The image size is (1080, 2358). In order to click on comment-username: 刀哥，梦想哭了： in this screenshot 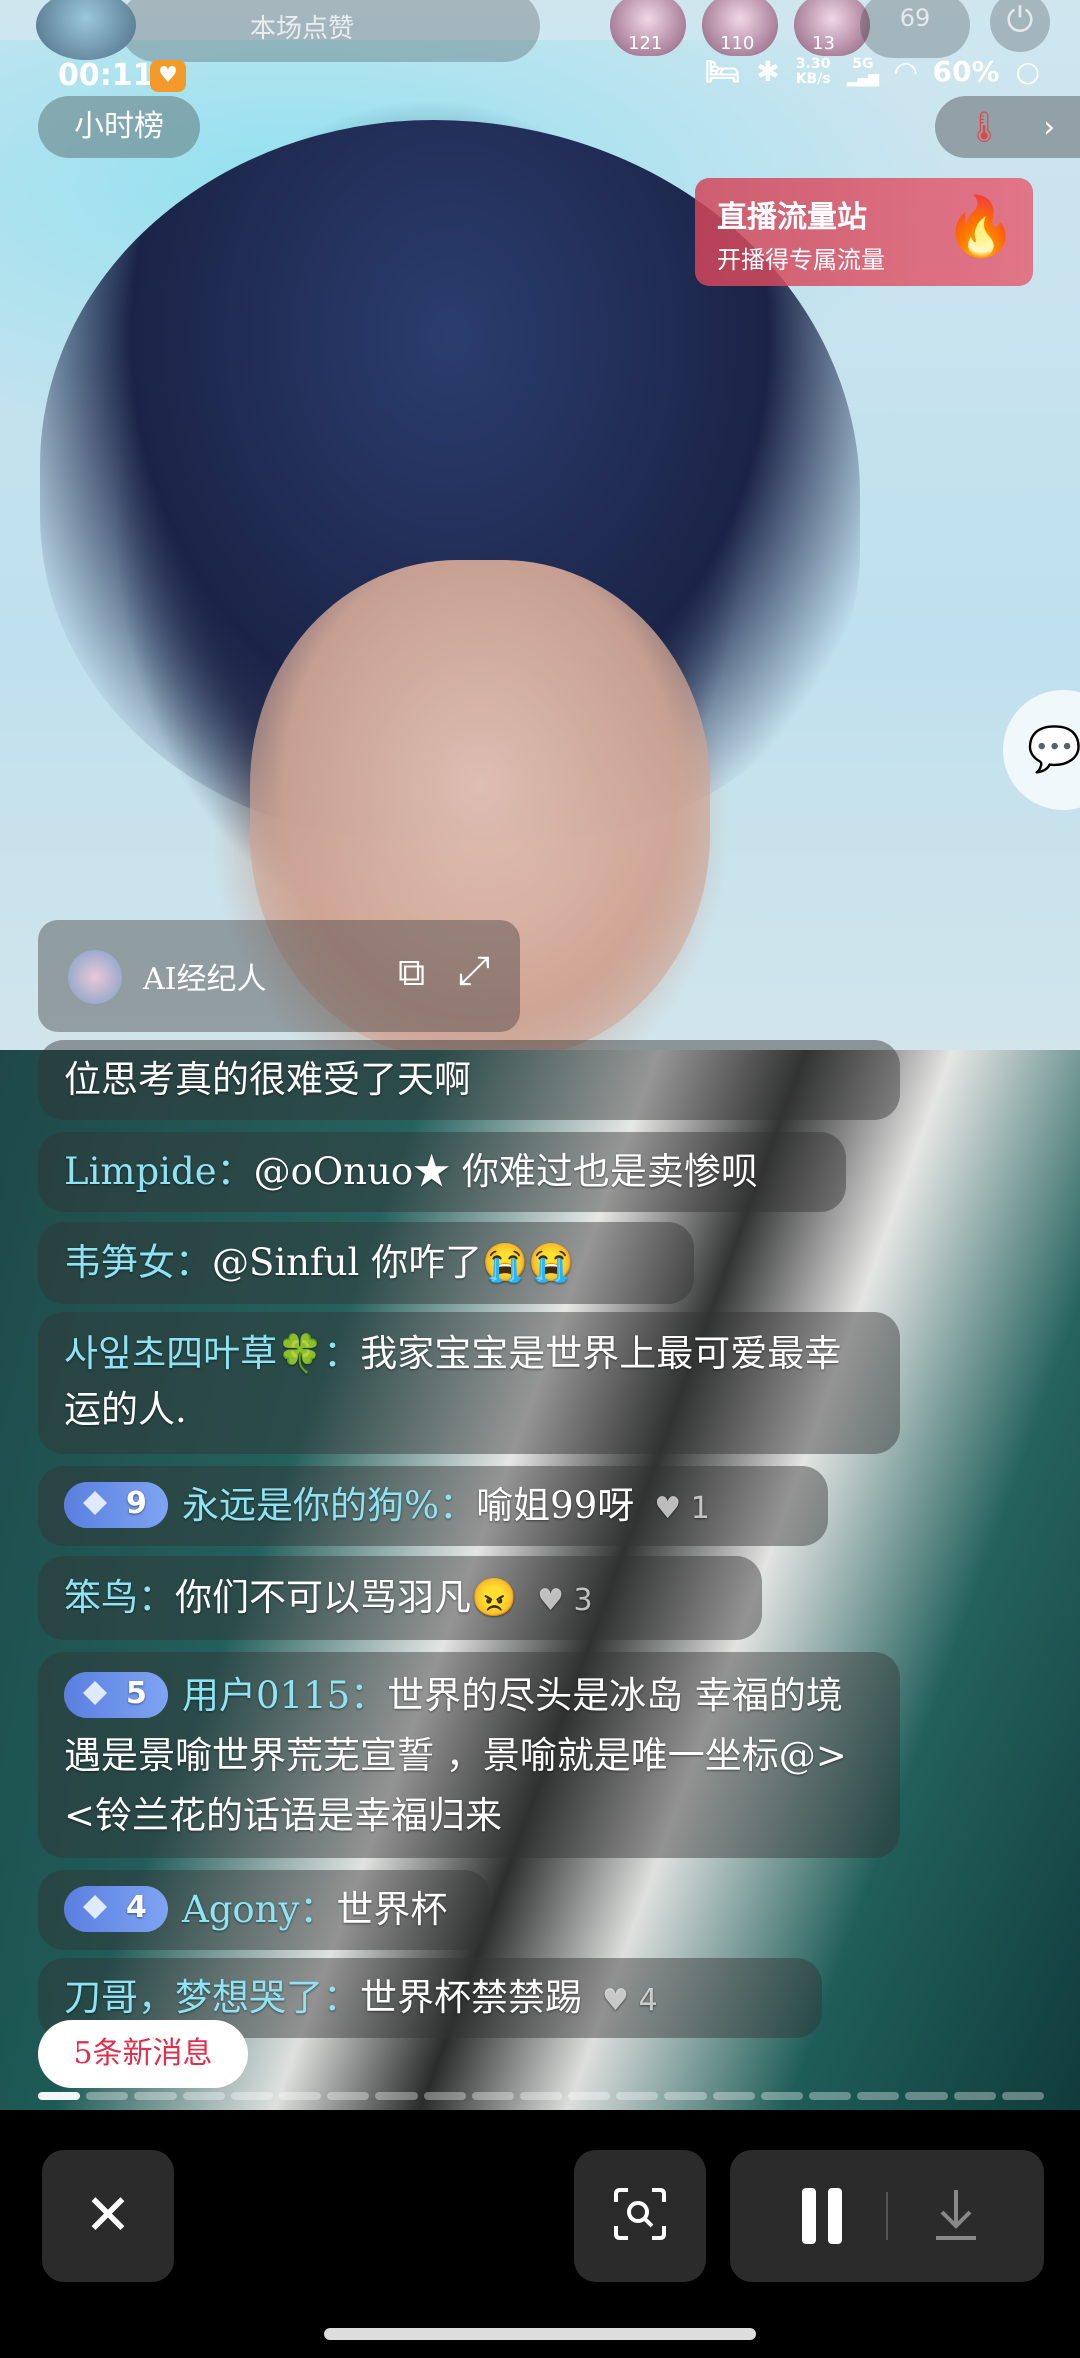, I will do `click(212, 1997)`.